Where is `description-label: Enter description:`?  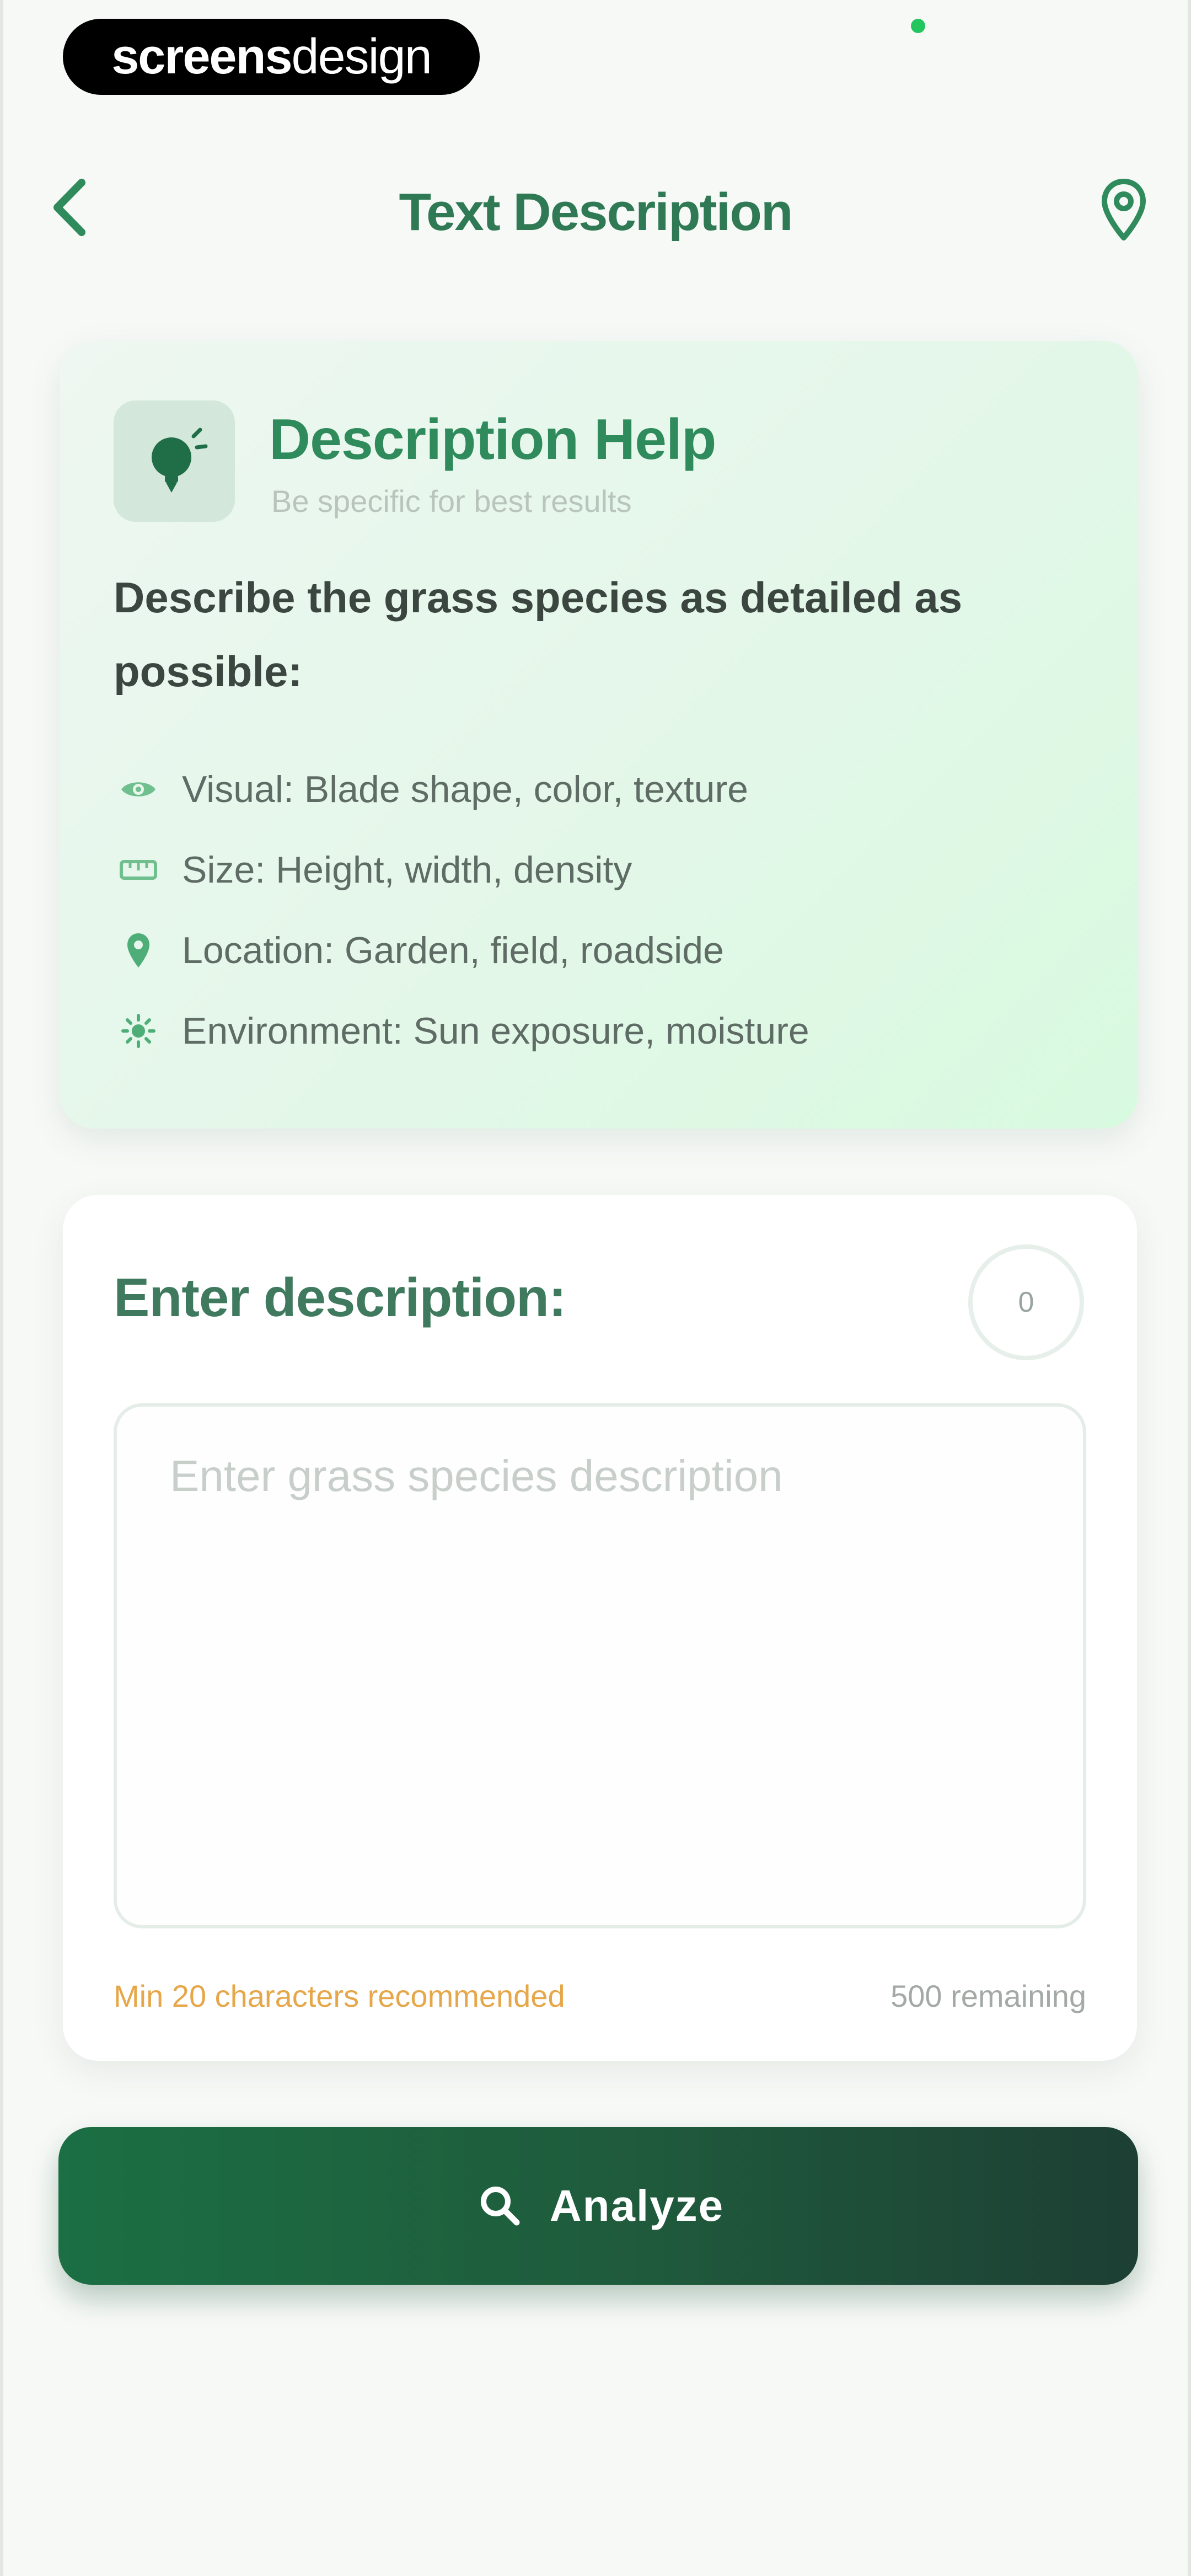
description-label: Enter description: is located at coordinates (341, 1297).